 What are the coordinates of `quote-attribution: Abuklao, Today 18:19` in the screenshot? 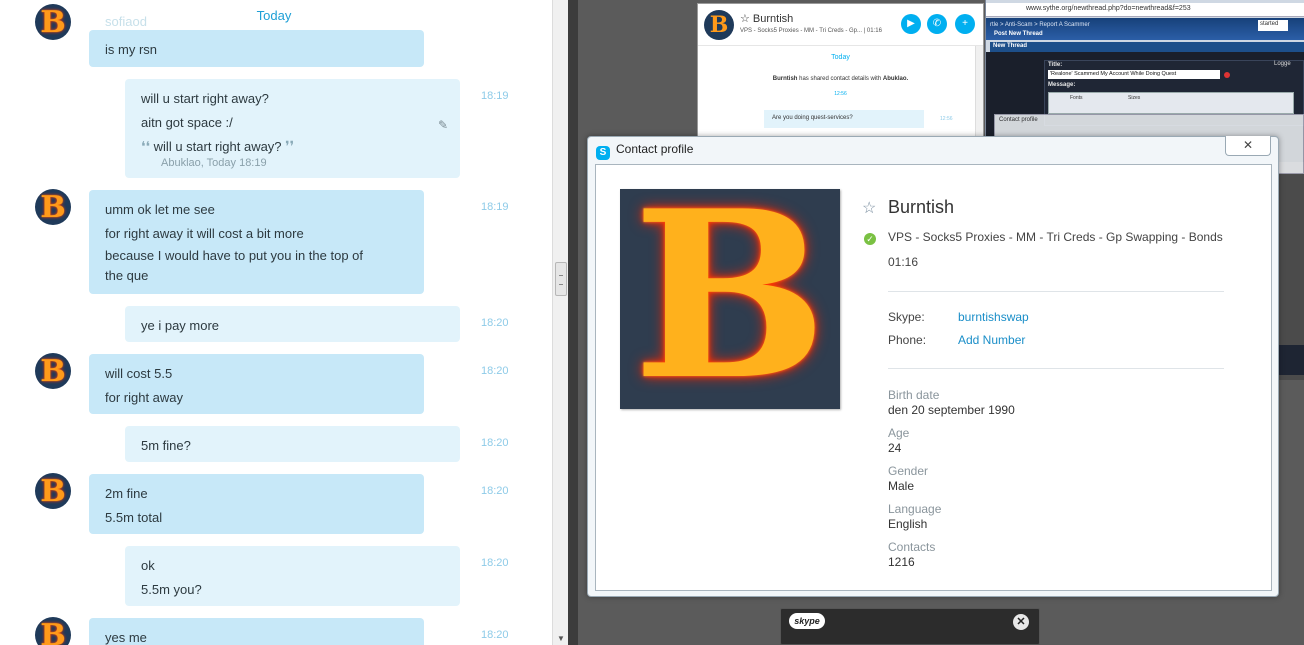 It's located at (214, 163).